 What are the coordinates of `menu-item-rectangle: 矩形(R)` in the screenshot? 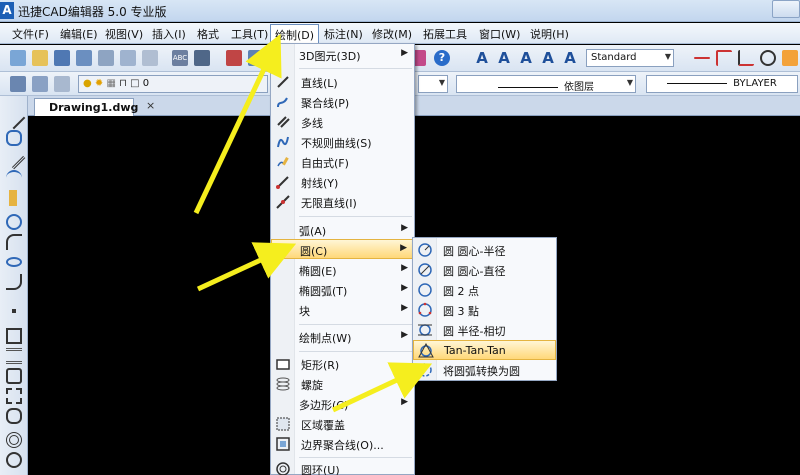 It's located at (342, 364).